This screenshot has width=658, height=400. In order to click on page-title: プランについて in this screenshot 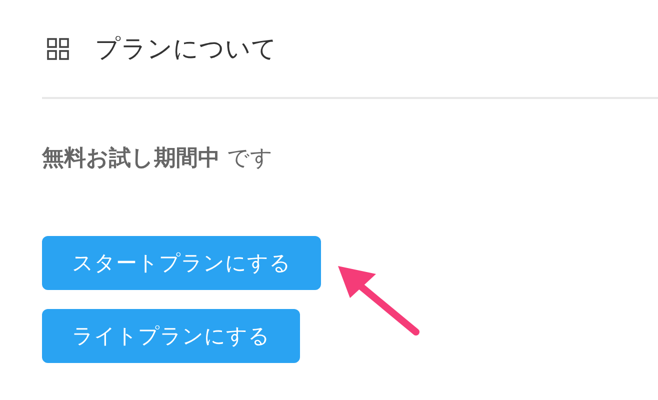, I will do `click(186, 49)`.